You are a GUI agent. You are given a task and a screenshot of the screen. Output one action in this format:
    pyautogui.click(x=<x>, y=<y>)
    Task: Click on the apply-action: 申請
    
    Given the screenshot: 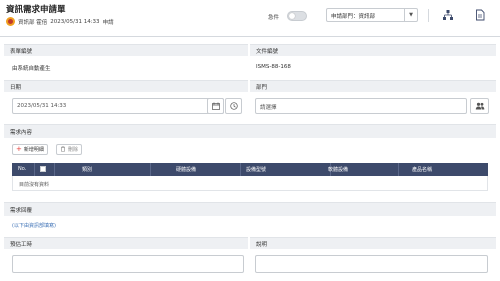 What is the action you would take?
    pyautogui.click(x=108, y=22)
    